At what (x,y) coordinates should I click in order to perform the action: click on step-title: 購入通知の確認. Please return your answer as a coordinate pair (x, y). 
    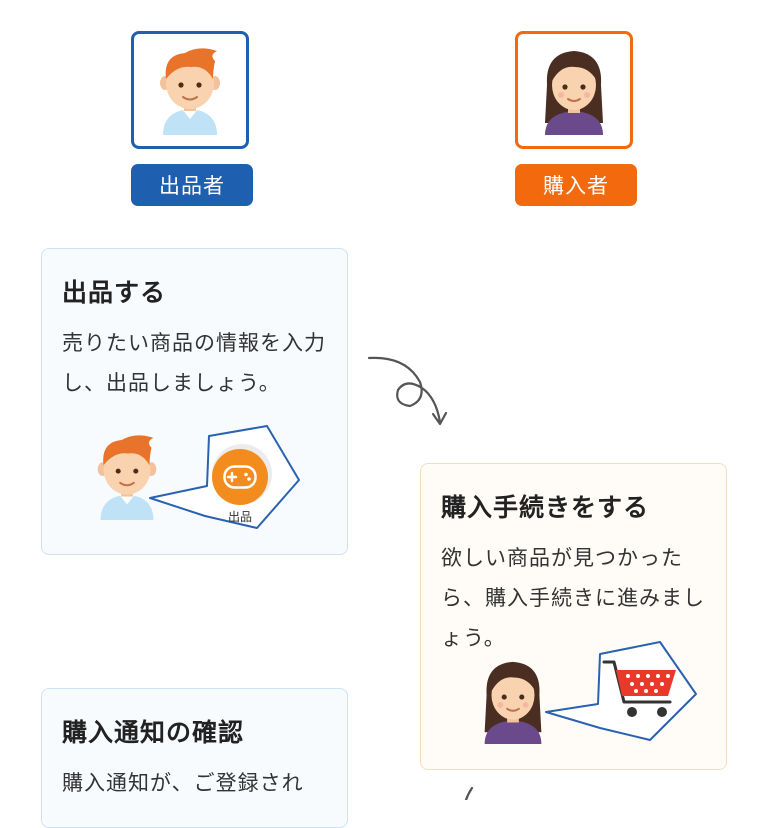
    Looking at the image, I should click on (153, 732).